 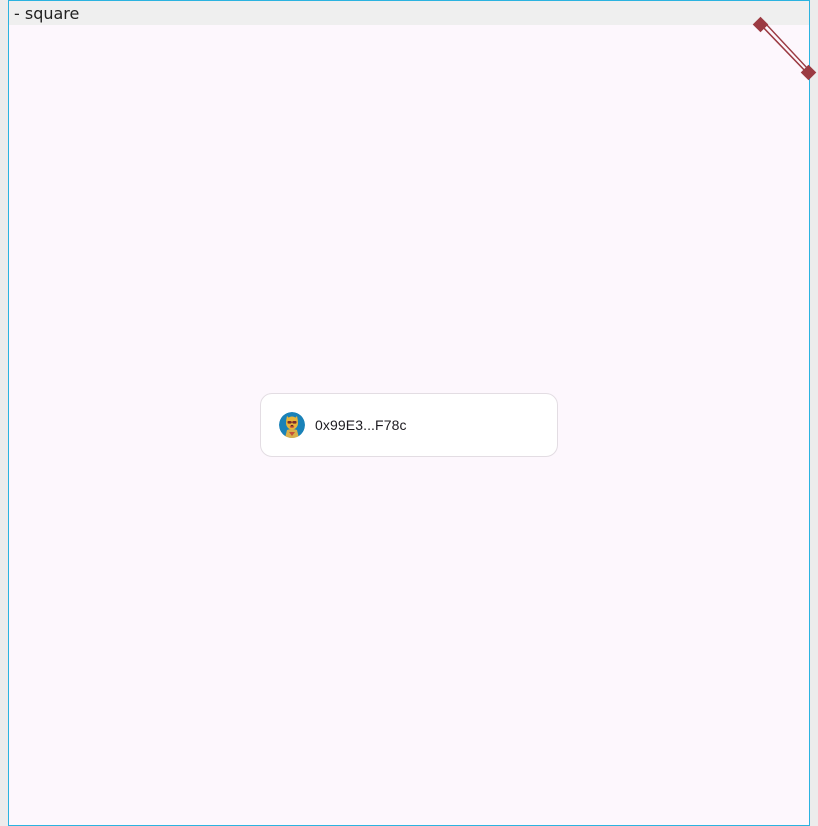 I want to click on nft-avatar-icon, so click(x=292, y=425).